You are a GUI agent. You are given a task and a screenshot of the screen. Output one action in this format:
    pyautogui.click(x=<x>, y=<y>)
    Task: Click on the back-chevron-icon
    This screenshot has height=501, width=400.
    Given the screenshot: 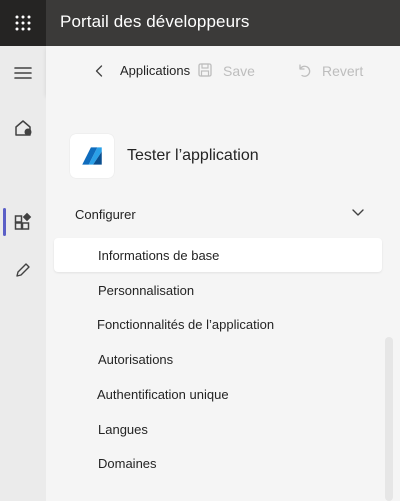 What is the action you would take?
    pyautogui.click(x=99, y=71)
    